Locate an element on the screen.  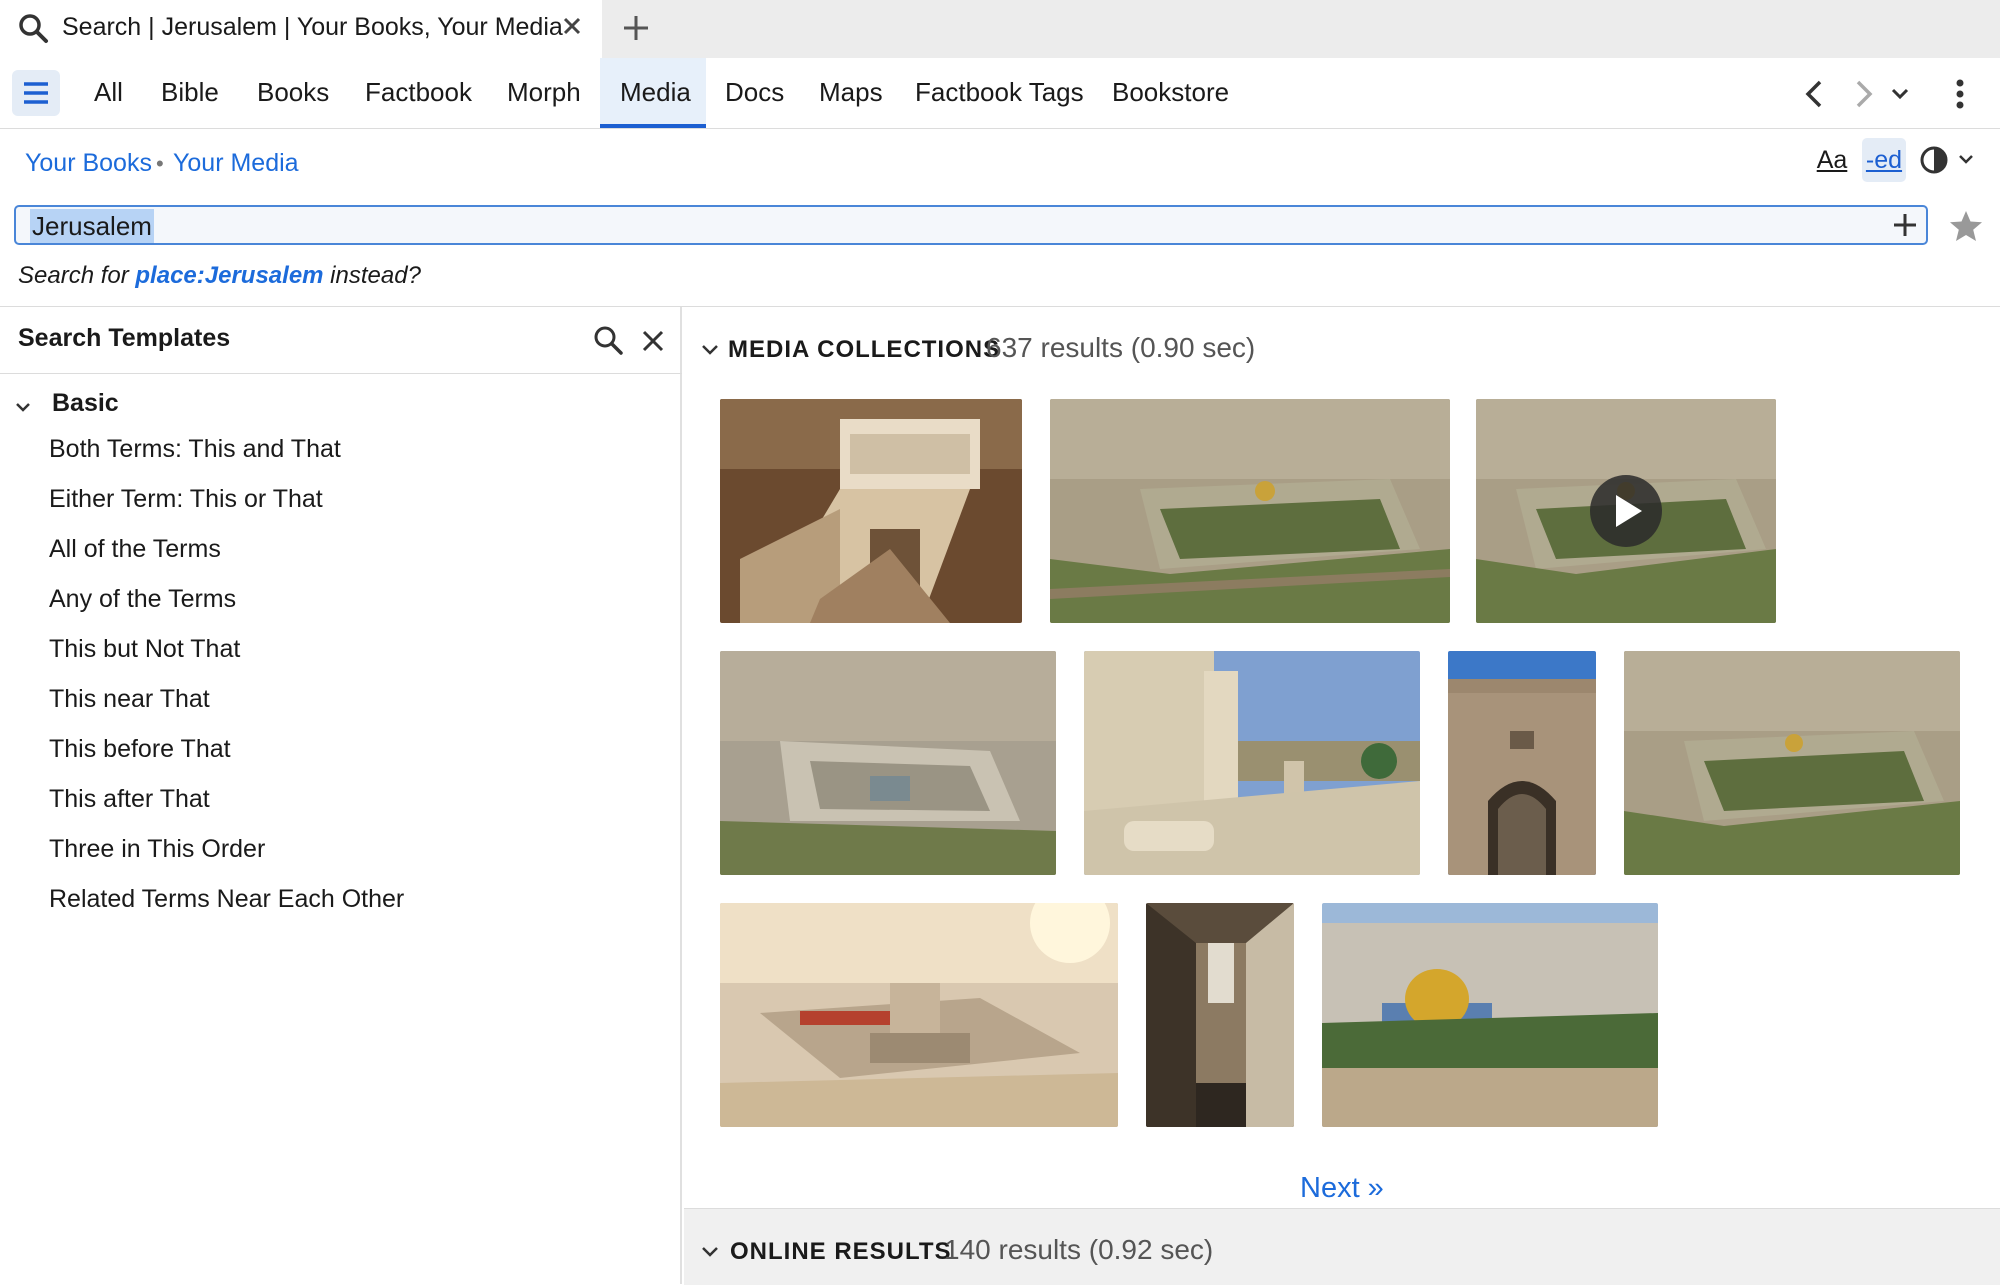
template-item: This near That is located at coordinates (129, 699).